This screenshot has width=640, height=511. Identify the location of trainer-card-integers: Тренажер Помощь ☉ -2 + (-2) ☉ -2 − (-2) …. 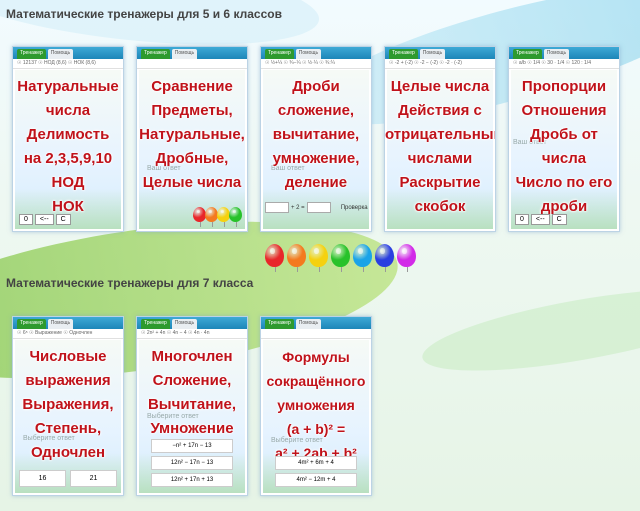
(440, 139).